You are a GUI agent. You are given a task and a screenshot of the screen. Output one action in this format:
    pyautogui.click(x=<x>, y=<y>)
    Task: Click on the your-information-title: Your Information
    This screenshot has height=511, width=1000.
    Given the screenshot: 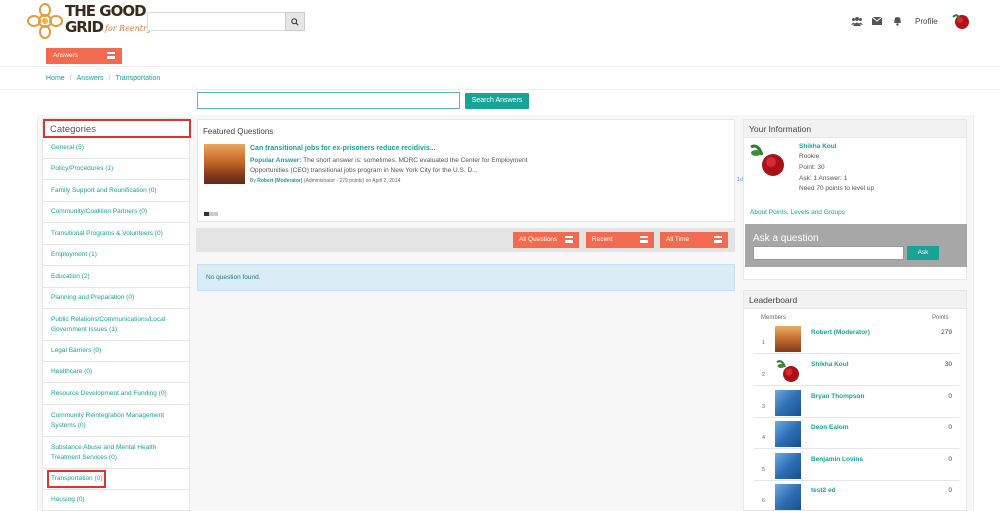 What is the action you would take?
    pyautogui.click(x=855, y=129)
    